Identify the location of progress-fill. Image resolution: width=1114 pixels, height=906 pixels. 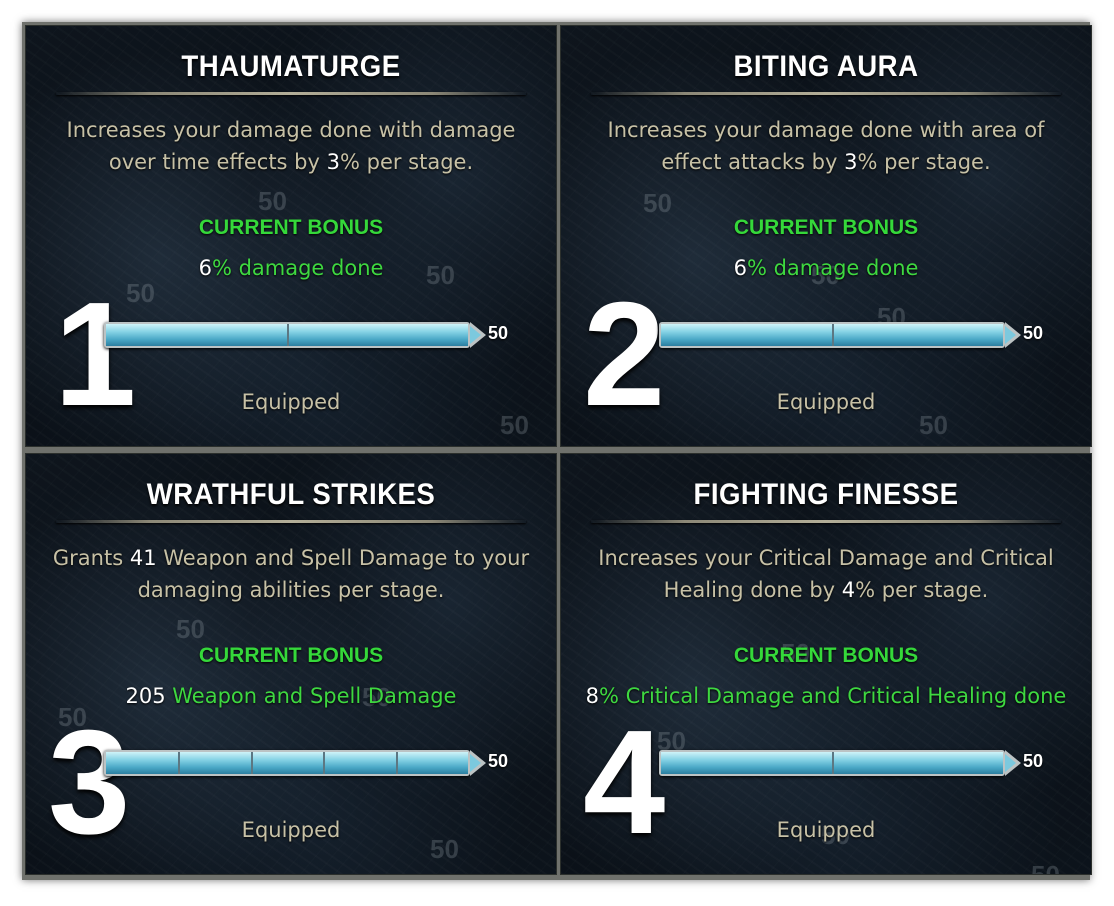
(287, 763).